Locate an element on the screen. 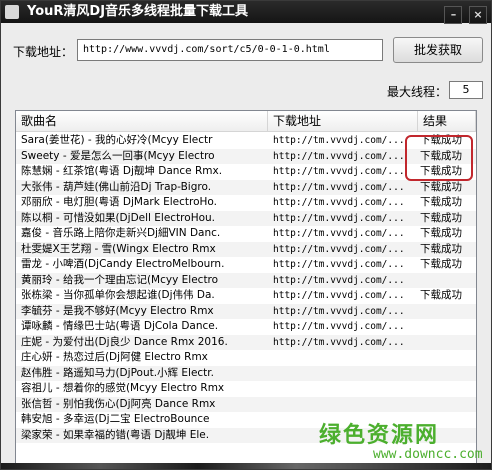 This screenshot has height=470, width=492. title-bar: YouR清风DJ音乐多线程批量下载工具 – × is located at coordinates (246, 12).